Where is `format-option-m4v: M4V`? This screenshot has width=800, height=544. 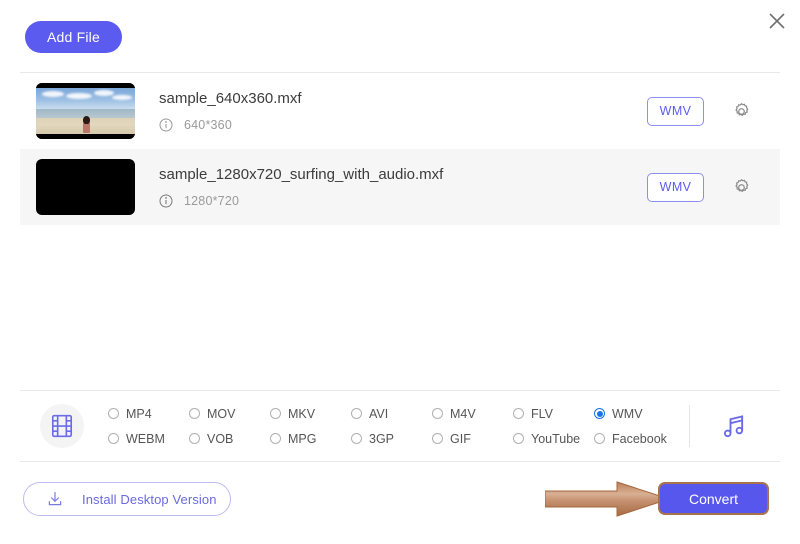
format-option-m4v: M4V is located at coordinates (472, 413).